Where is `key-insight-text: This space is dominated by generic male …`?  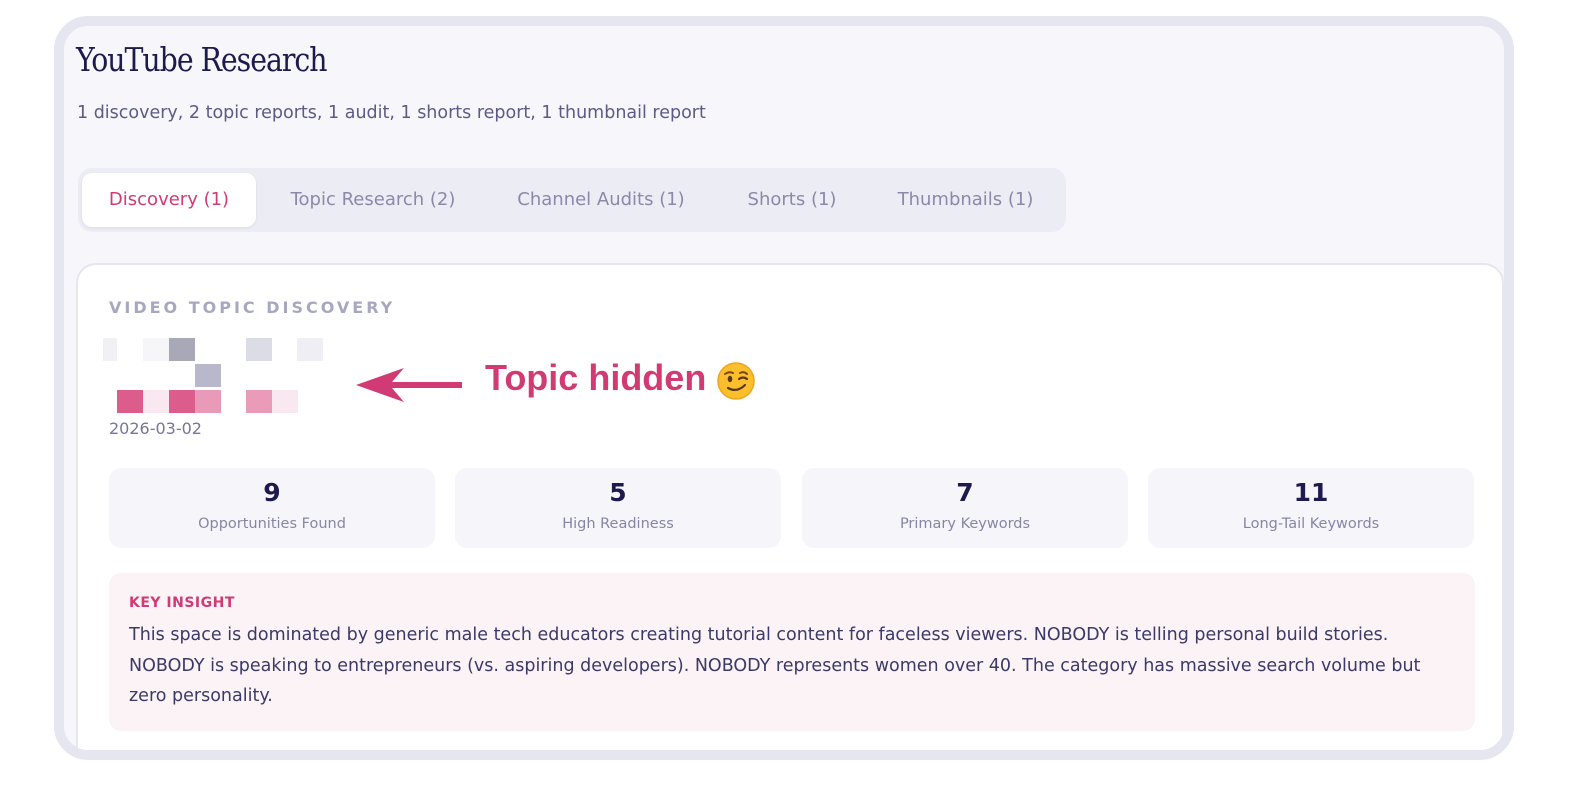 key-insight-text: This space is dominated by generic male … is located at coordinates (775, 665).